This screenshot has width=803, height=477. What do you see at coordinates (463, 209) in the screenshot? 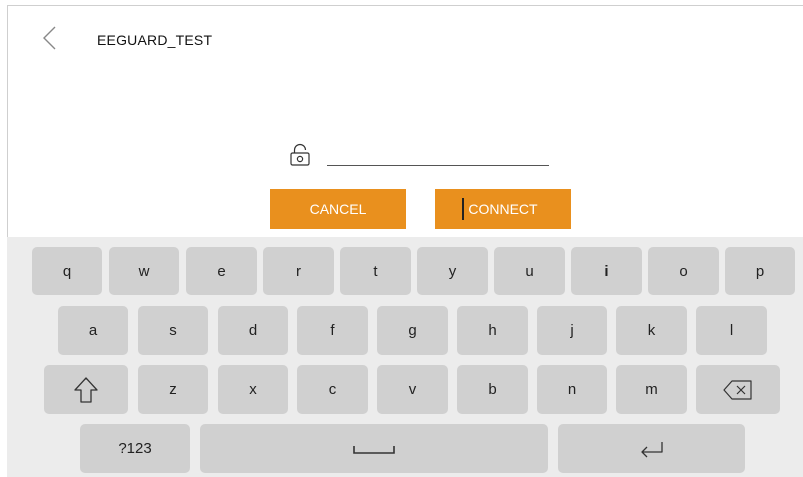
I see `text-cursor` at bounding box center [463, 209].